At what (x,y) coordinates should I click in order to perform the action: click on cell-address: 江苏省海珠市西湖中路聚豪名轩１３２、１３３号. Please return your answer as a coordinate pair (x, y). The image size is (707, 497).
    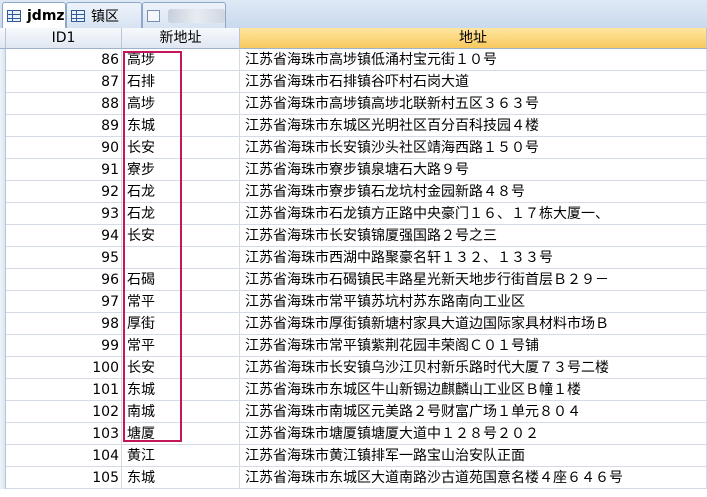
    Looking at the image, I should click on (473, 258).